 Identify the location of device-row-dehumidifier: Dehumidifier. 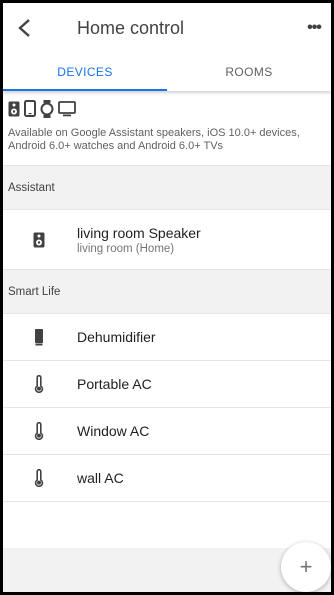
(167, 337).